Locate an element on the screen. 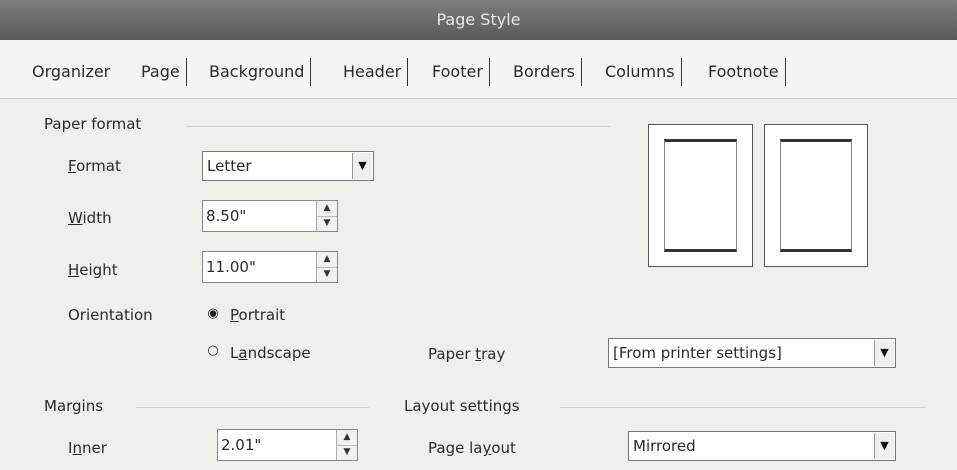 The height and width of the screenshot is (470, 957). layout-settings-group-label: Layout settings is located at coordinates (462, 406).